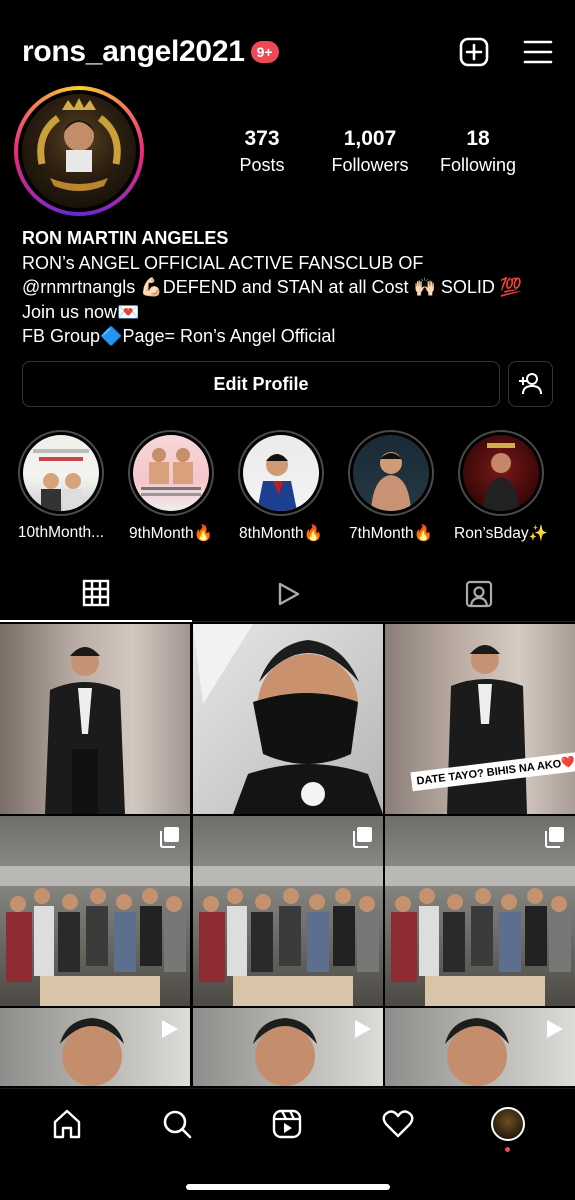 Image resolution: width=575 pixels, height=1200 pixels. What do you see at coordinates (223, 262) in the screenshot?
I see `bio-line-1: RON’s ANGEL OFFICIAL ACTIVE FANSCLUB OF` at bounding box center [223, 262].